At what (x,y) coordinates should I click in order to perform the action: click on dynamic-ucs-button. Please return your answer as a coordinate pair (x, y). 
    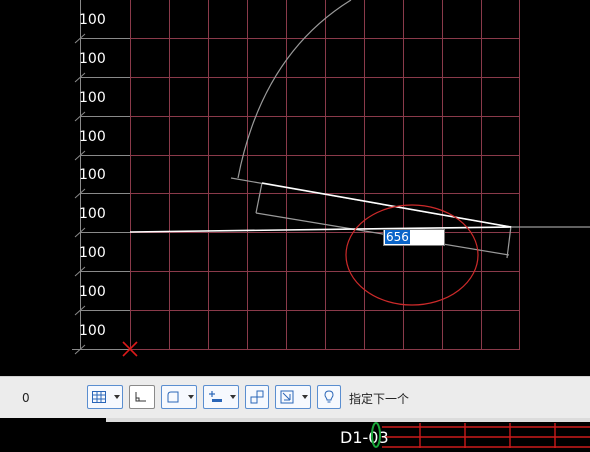
    Looking at the image, I should click on (293, 397).